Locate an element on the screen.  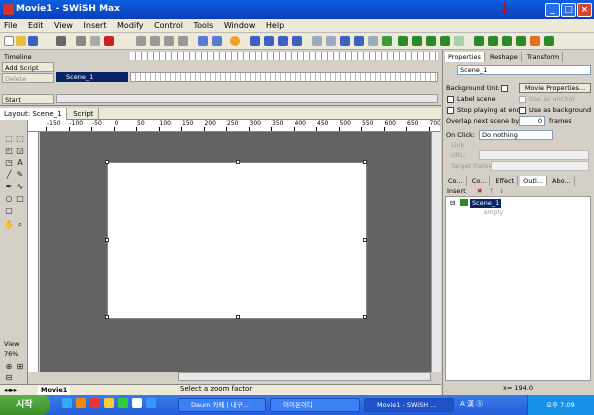
tab-movie1: Movie1 is located at coordinates (54, 390).